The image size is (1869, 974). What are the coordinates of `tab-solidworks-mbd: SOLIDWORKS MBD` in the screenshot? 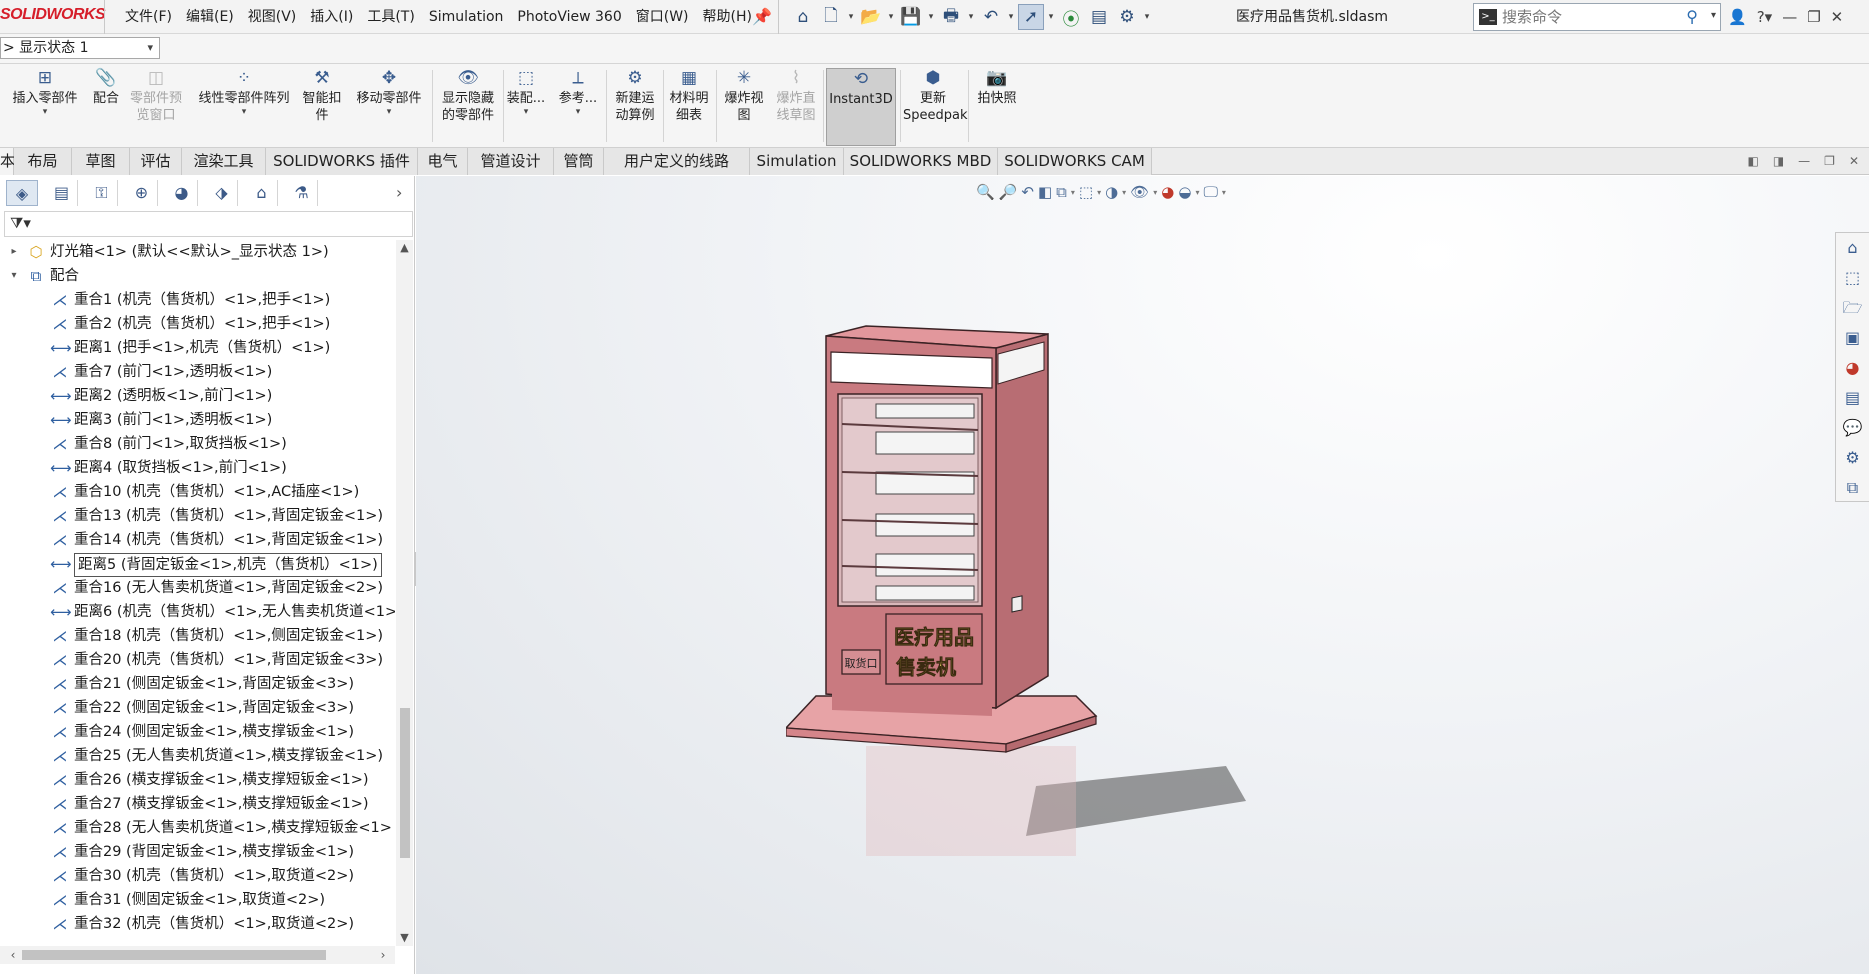 It's located at (921, 161).